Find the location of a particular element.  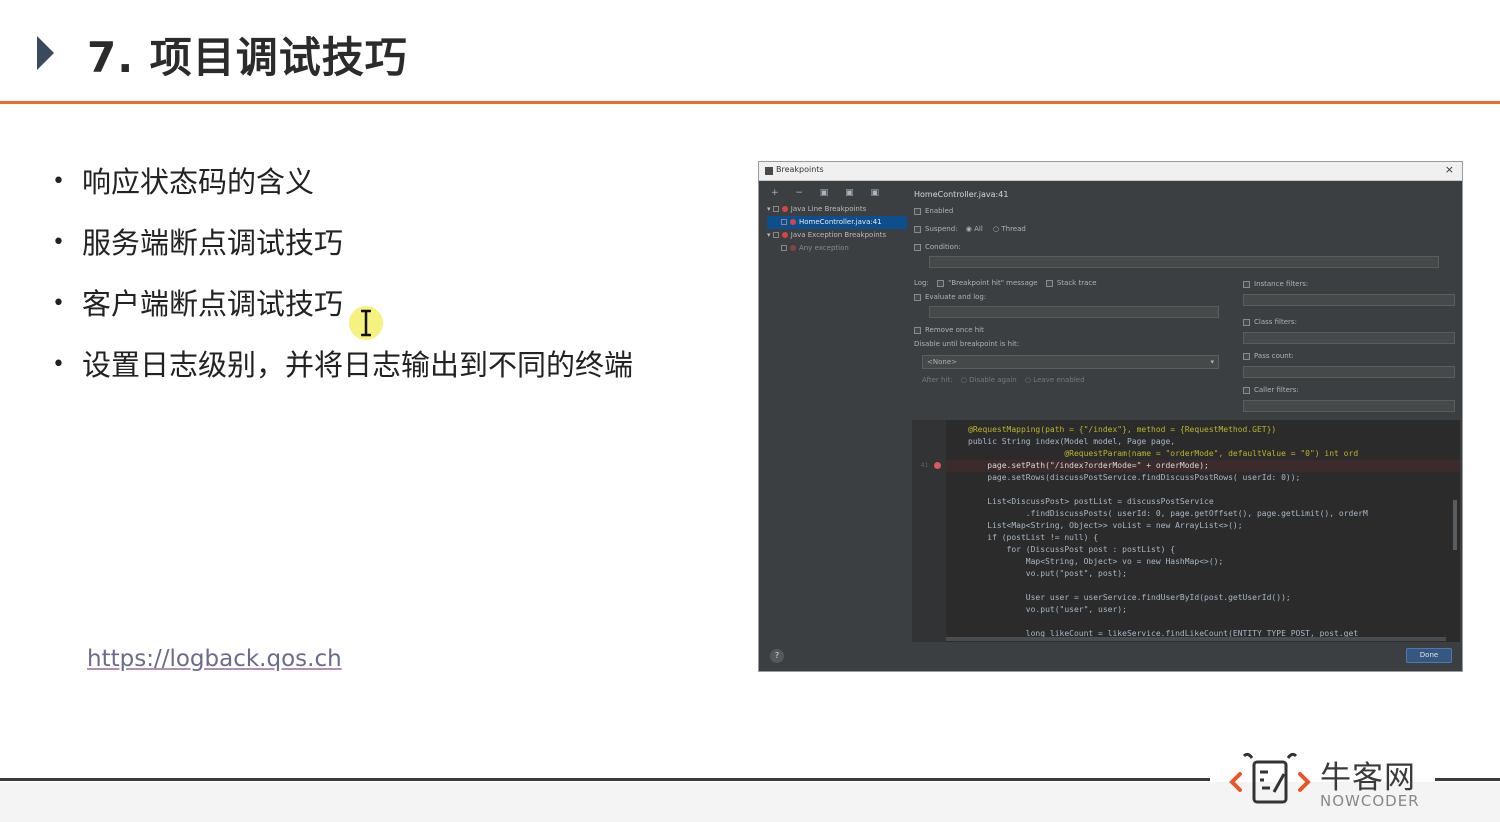

condition-option: Condition: is located at coordinates (937, 247).